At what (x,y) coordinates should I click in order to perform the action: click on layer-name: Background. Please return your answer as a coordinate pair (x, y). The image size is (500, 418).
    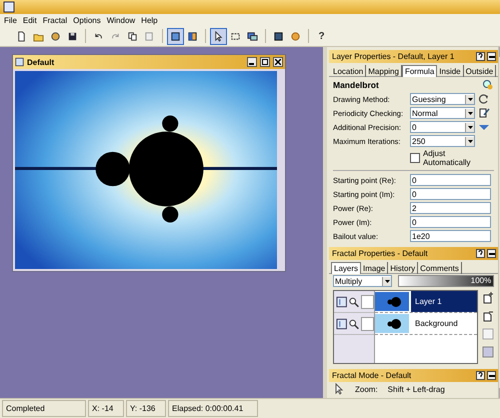
    Looking at the image, I should click on (444, 323).